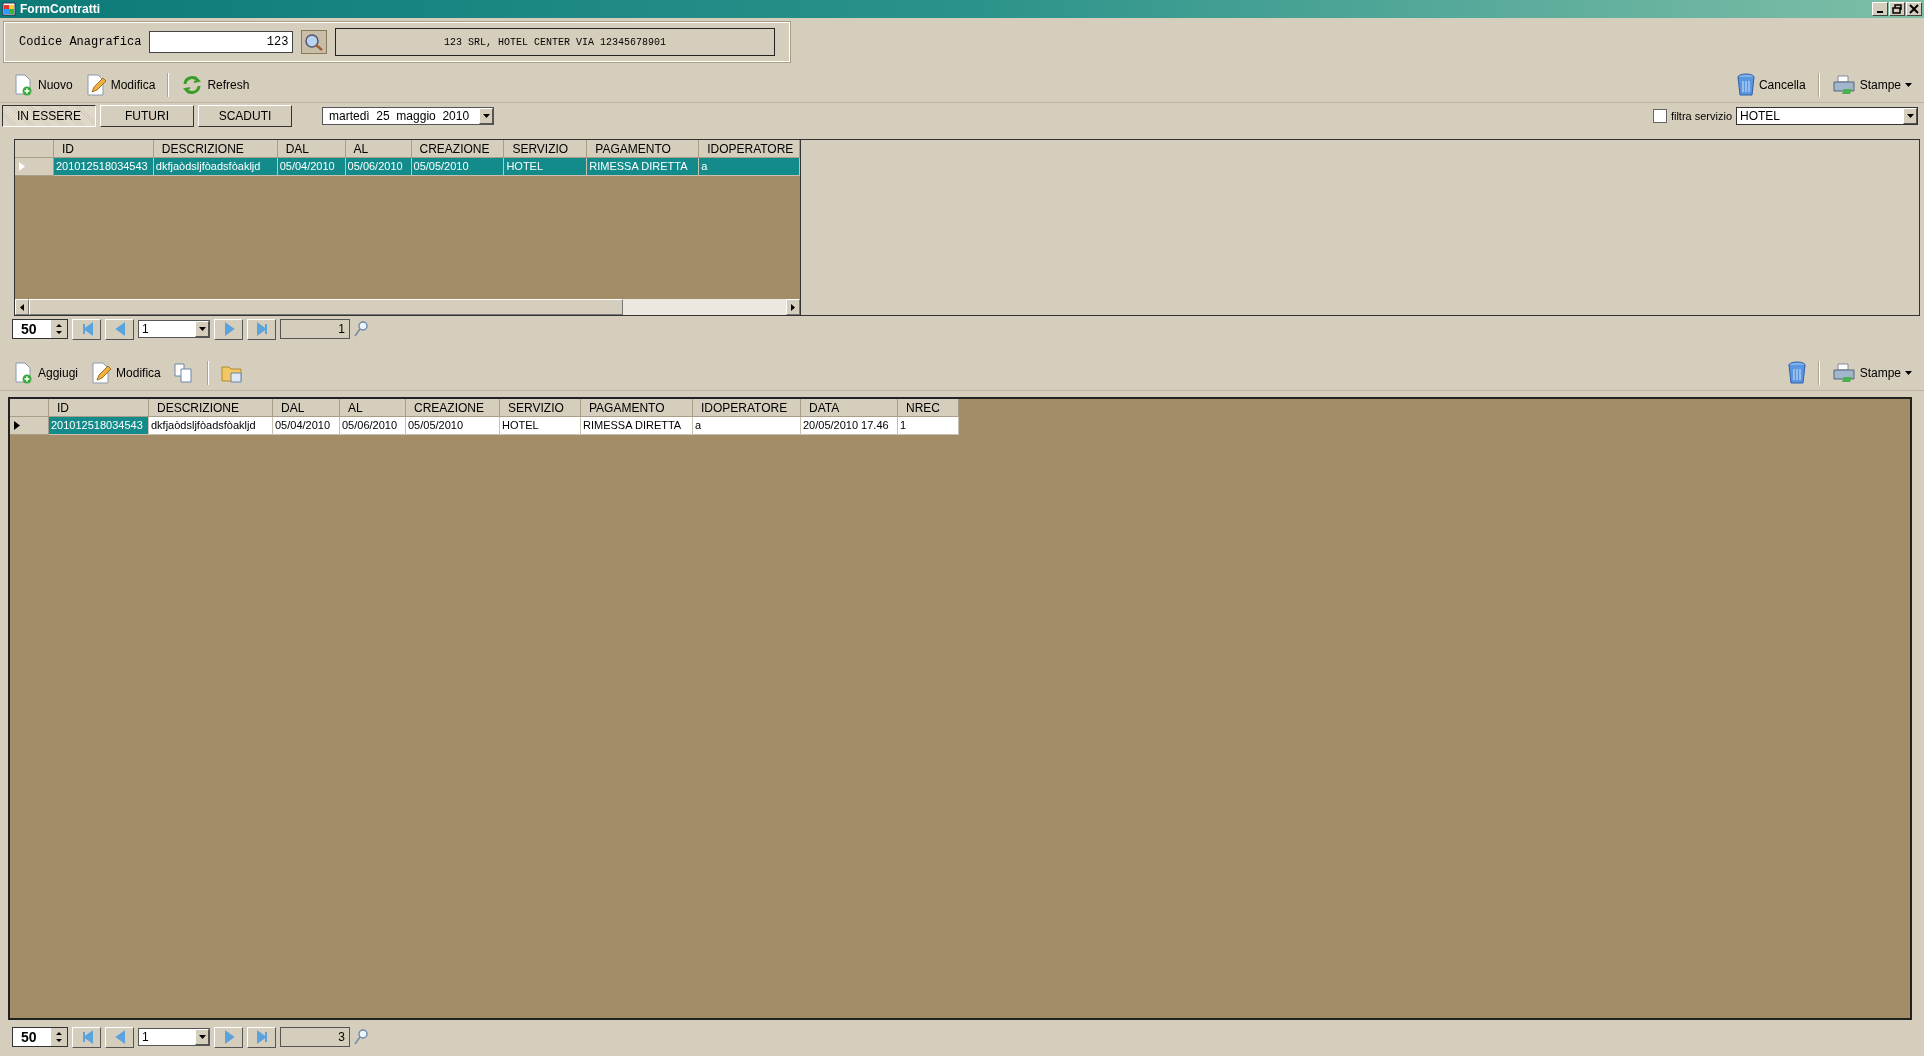 The image size is (1924, 1056). I want to click on tab: IN ESSERE, so click(49, 116).